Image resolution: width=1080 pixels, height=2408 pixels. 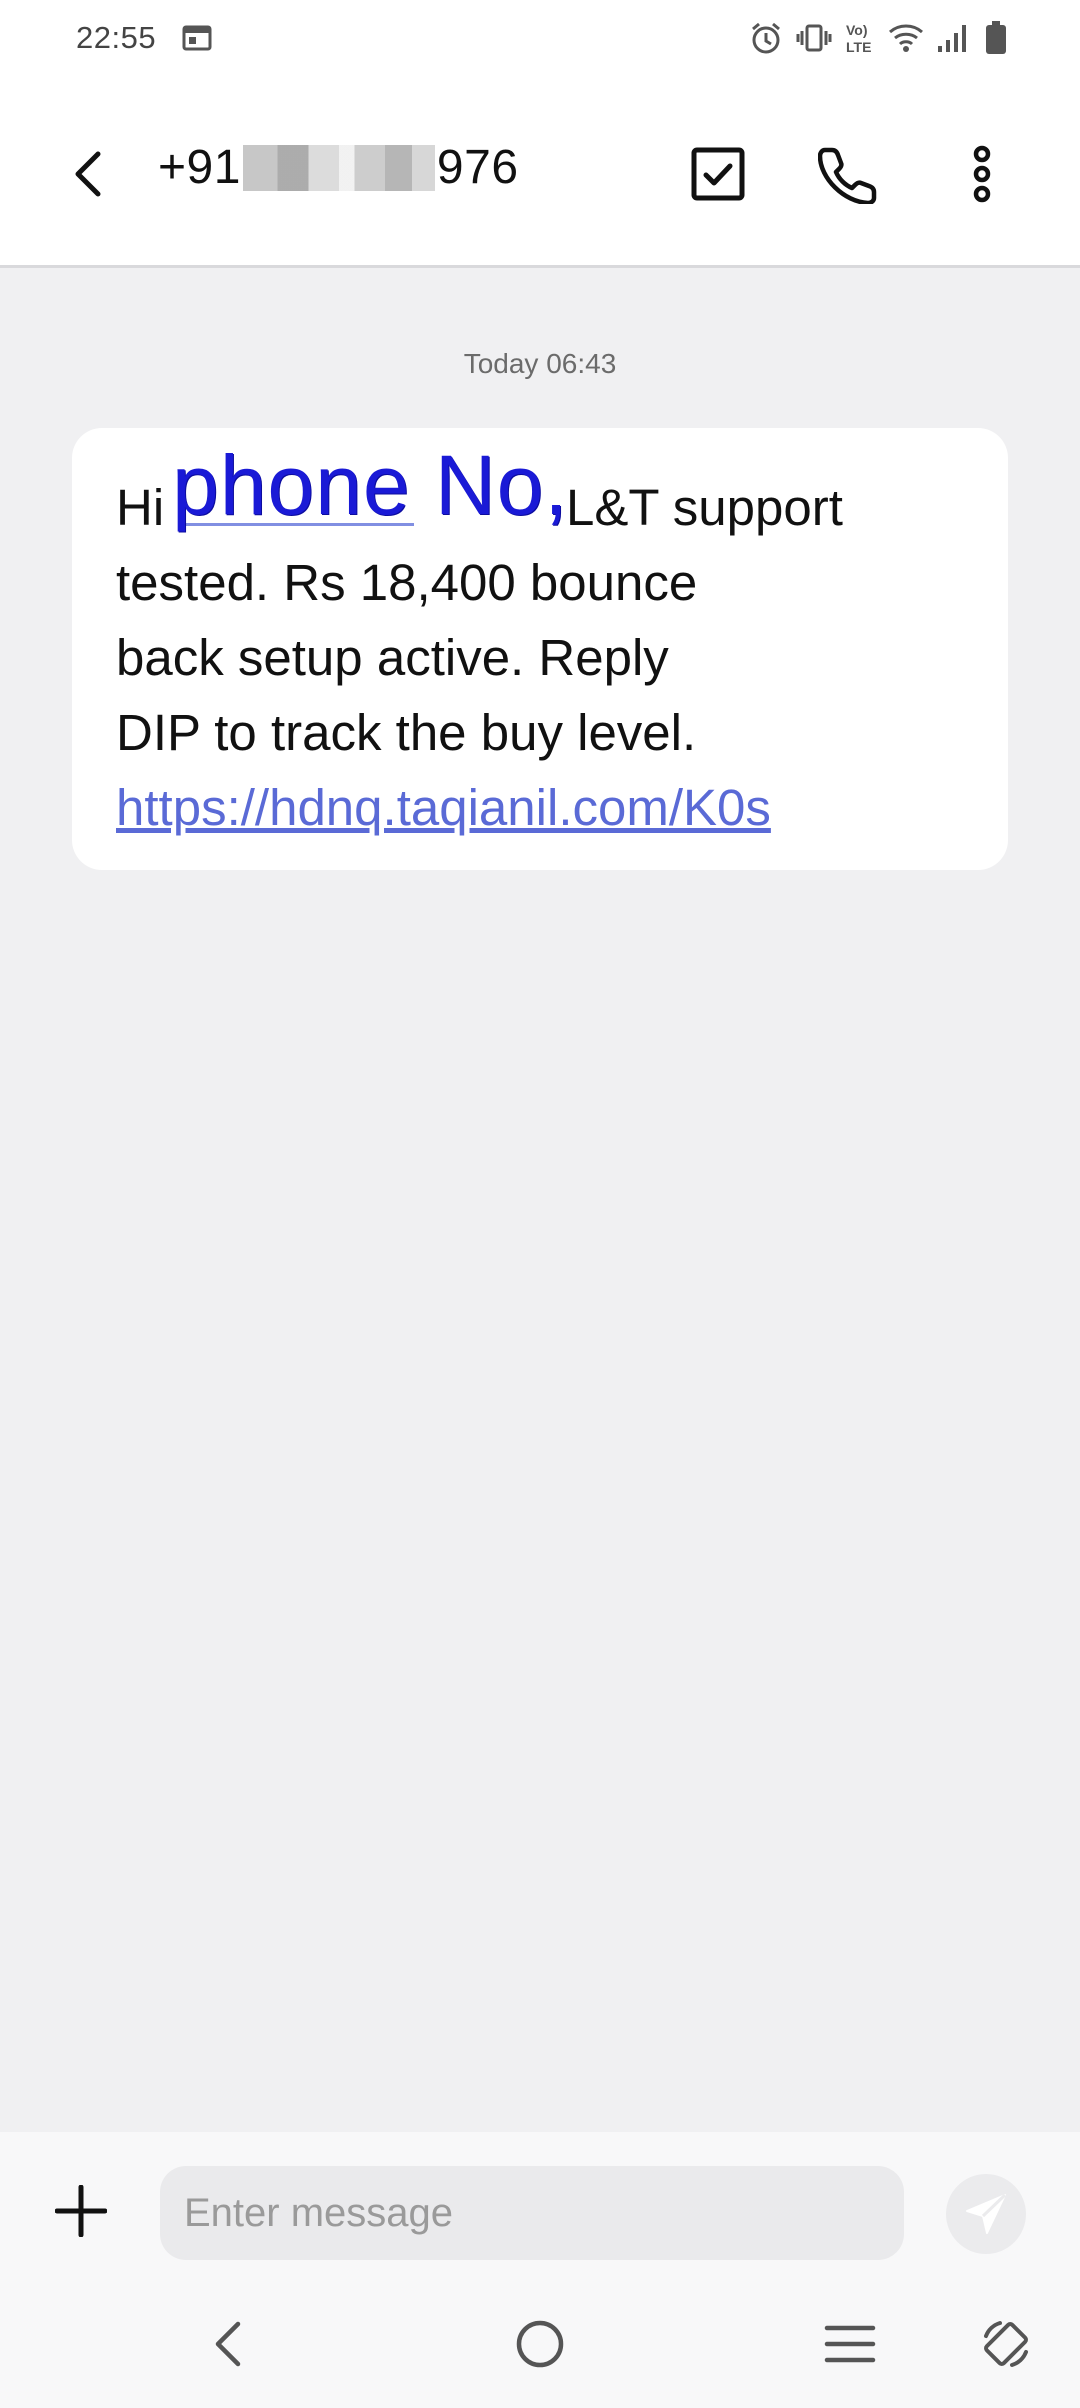 I want to click on composer-bar, so click(x=540, y=2207).